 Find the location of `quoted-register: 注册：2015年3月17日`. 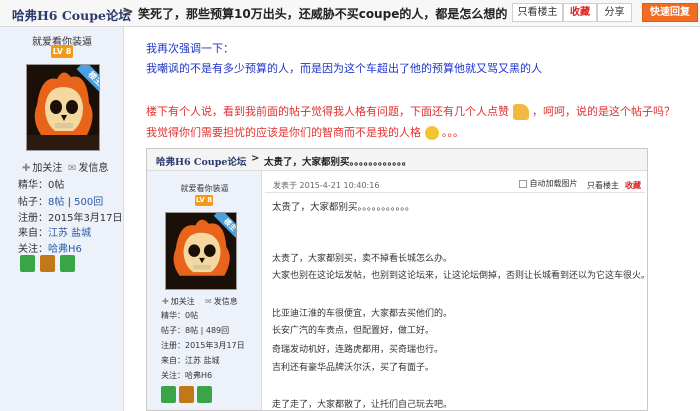

quoted-register: 注册：2015年3月17日 is located at coordinates (203, 345).